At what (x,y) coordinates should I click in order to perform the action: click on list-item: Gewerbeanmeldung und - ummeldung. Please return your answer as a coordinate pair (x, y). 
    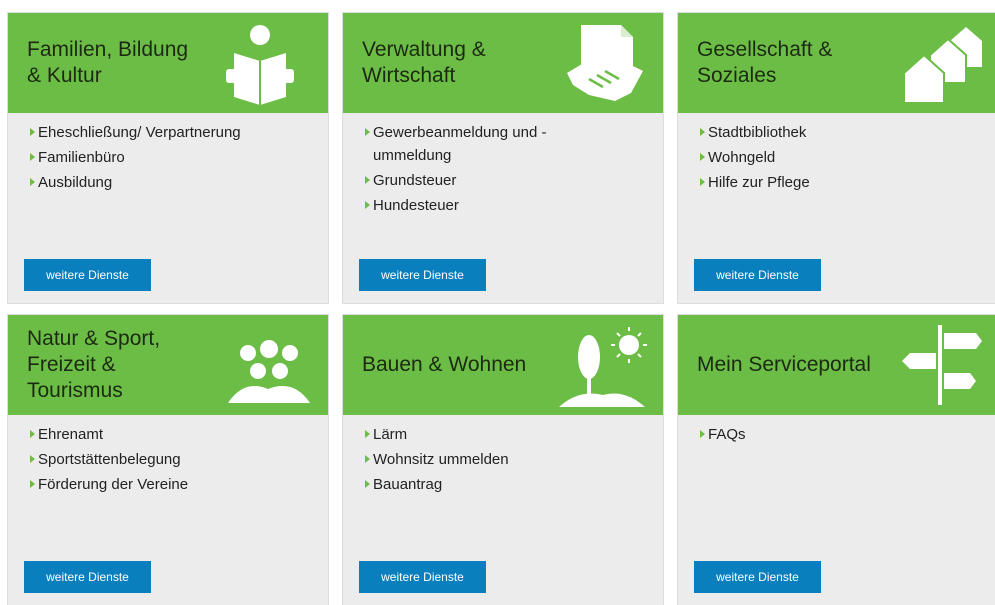
    Looking at the image, I should click on (510, 144).